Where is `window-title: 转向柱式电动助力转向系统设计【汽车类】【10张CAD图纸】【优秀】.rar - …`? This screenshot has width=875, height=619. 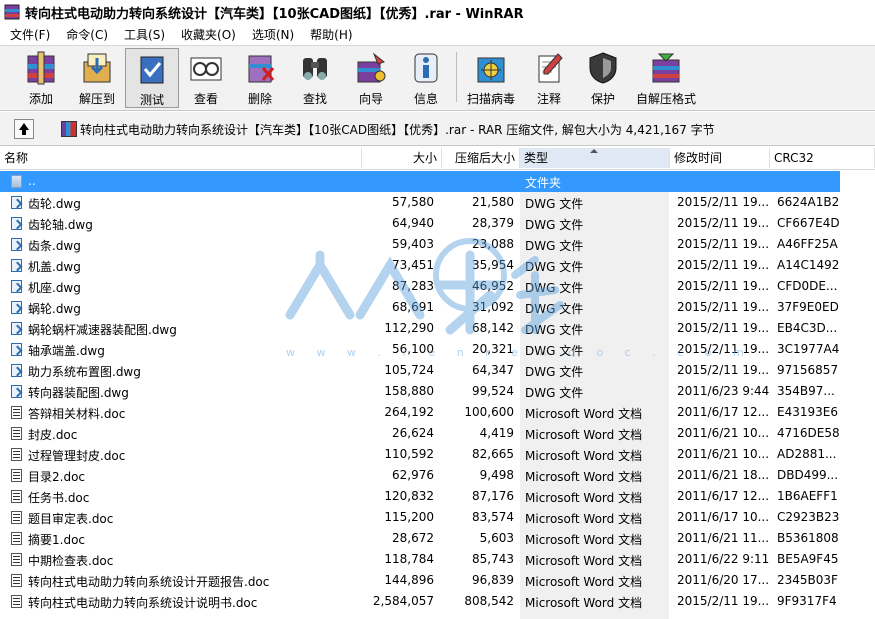 window-title: 转向柱式电动助力转向系统设计【汽车类】【10张CAD图纸】【优秀】.rar - … is located at coordinates (274, 14).